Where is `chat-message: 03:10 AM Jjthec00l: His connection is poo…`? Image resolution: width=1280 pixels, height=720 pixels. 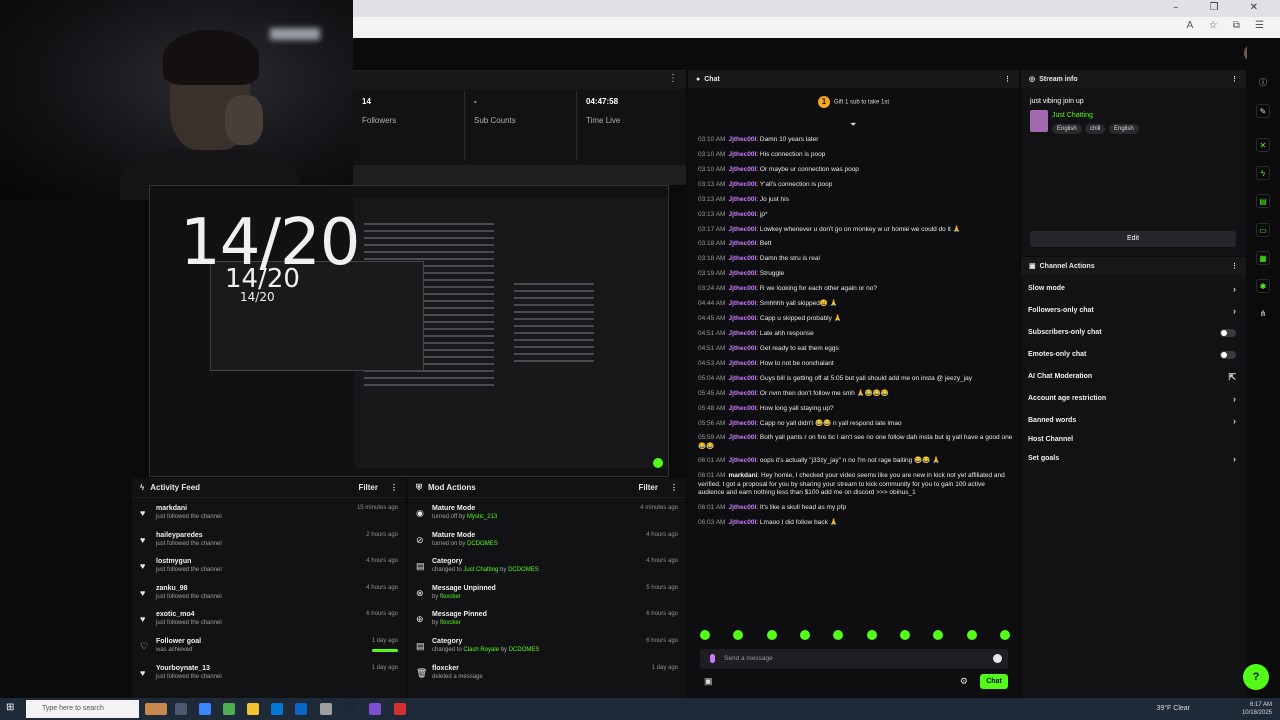 chat-message: 03:10 AM Jjthec00l: His connection is poo… is located at coordinates (855, 155).